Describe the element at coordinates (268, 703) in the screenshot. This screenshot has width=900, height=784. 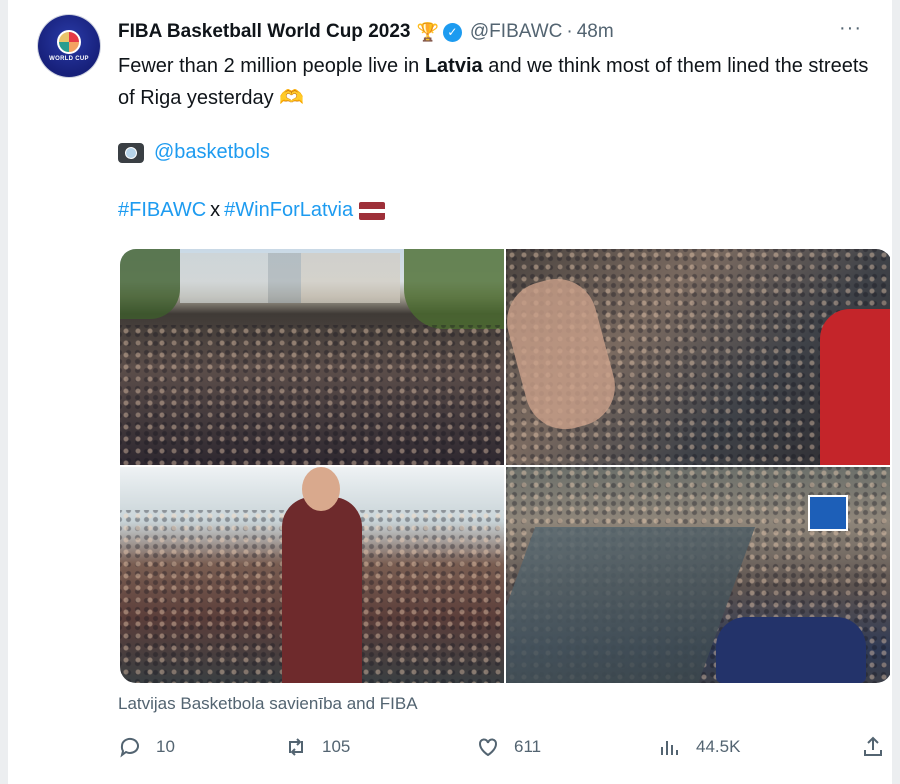
I see `media-caption: Latvijas Basketbola savienība and FIBA` at that location.